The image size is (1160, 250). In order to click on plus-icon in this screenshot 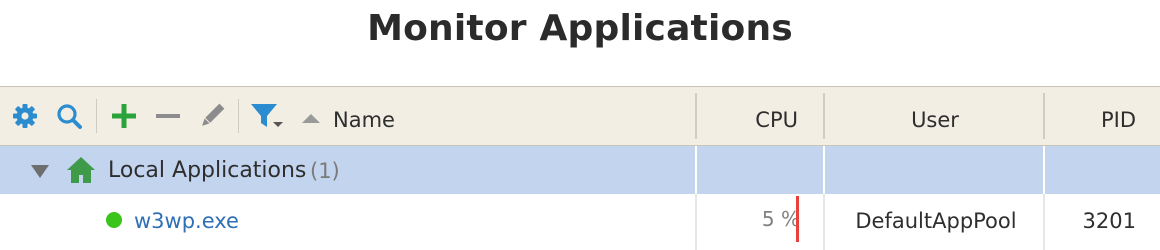, I will do `click(124, 116)`.